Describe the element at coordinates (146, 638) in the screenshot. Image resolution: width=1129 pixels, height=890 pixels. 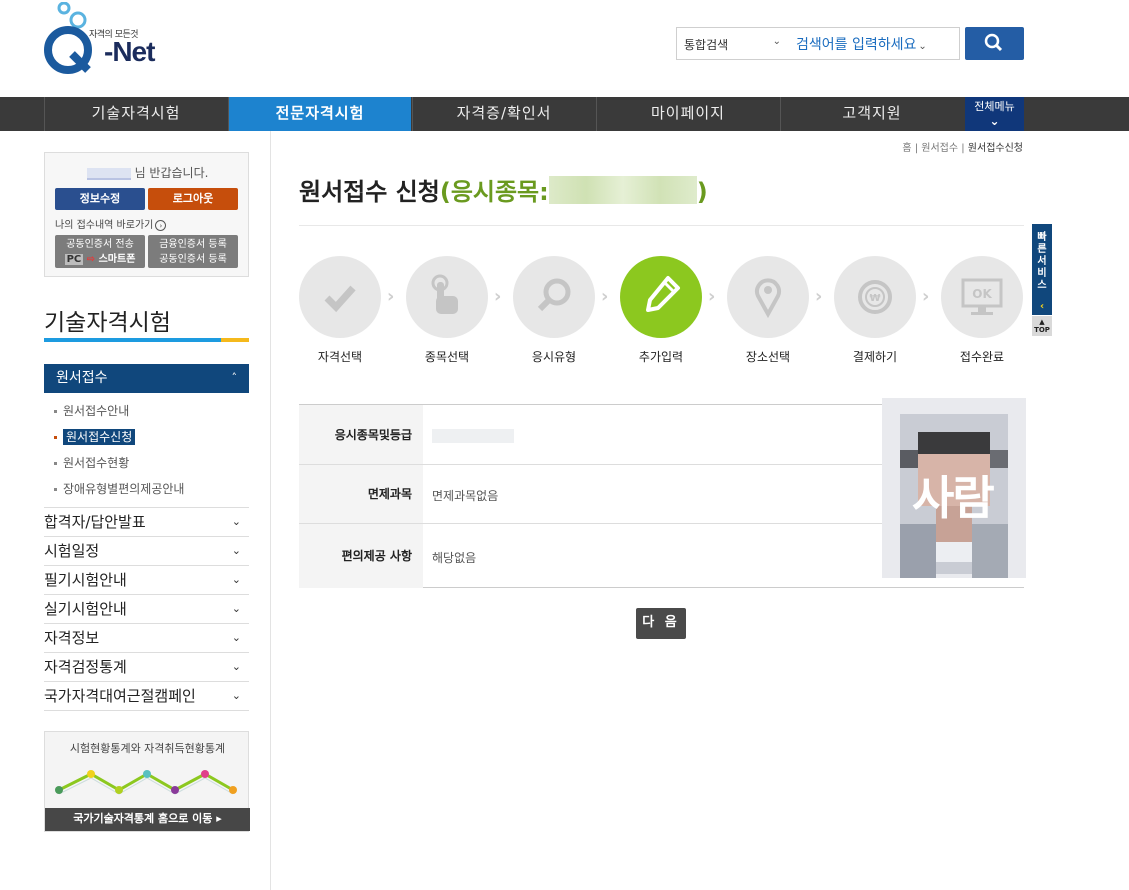
I see `sidebar-menu-info: 자격정보 ⌄` at that location.